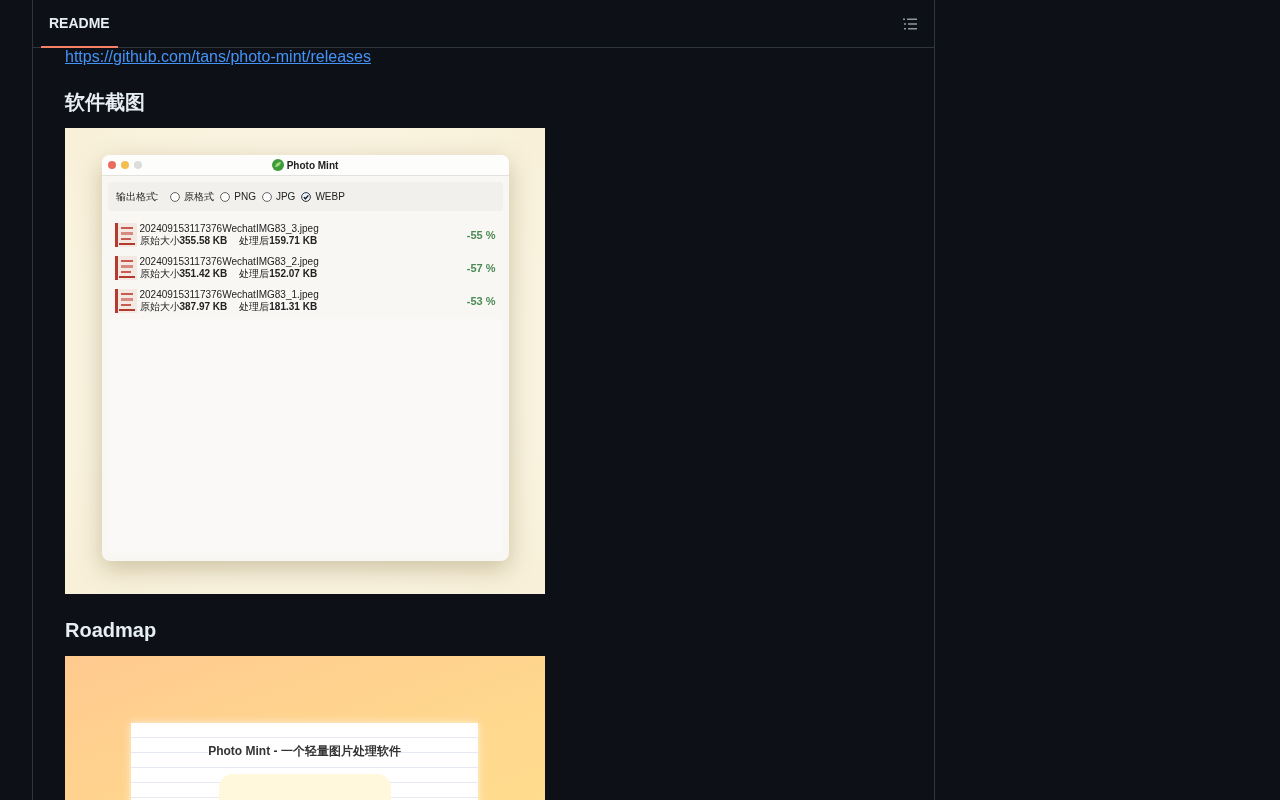 The height and width of the screenshot is (800, 1280). I want to click on close-icon, so click(111, 165).